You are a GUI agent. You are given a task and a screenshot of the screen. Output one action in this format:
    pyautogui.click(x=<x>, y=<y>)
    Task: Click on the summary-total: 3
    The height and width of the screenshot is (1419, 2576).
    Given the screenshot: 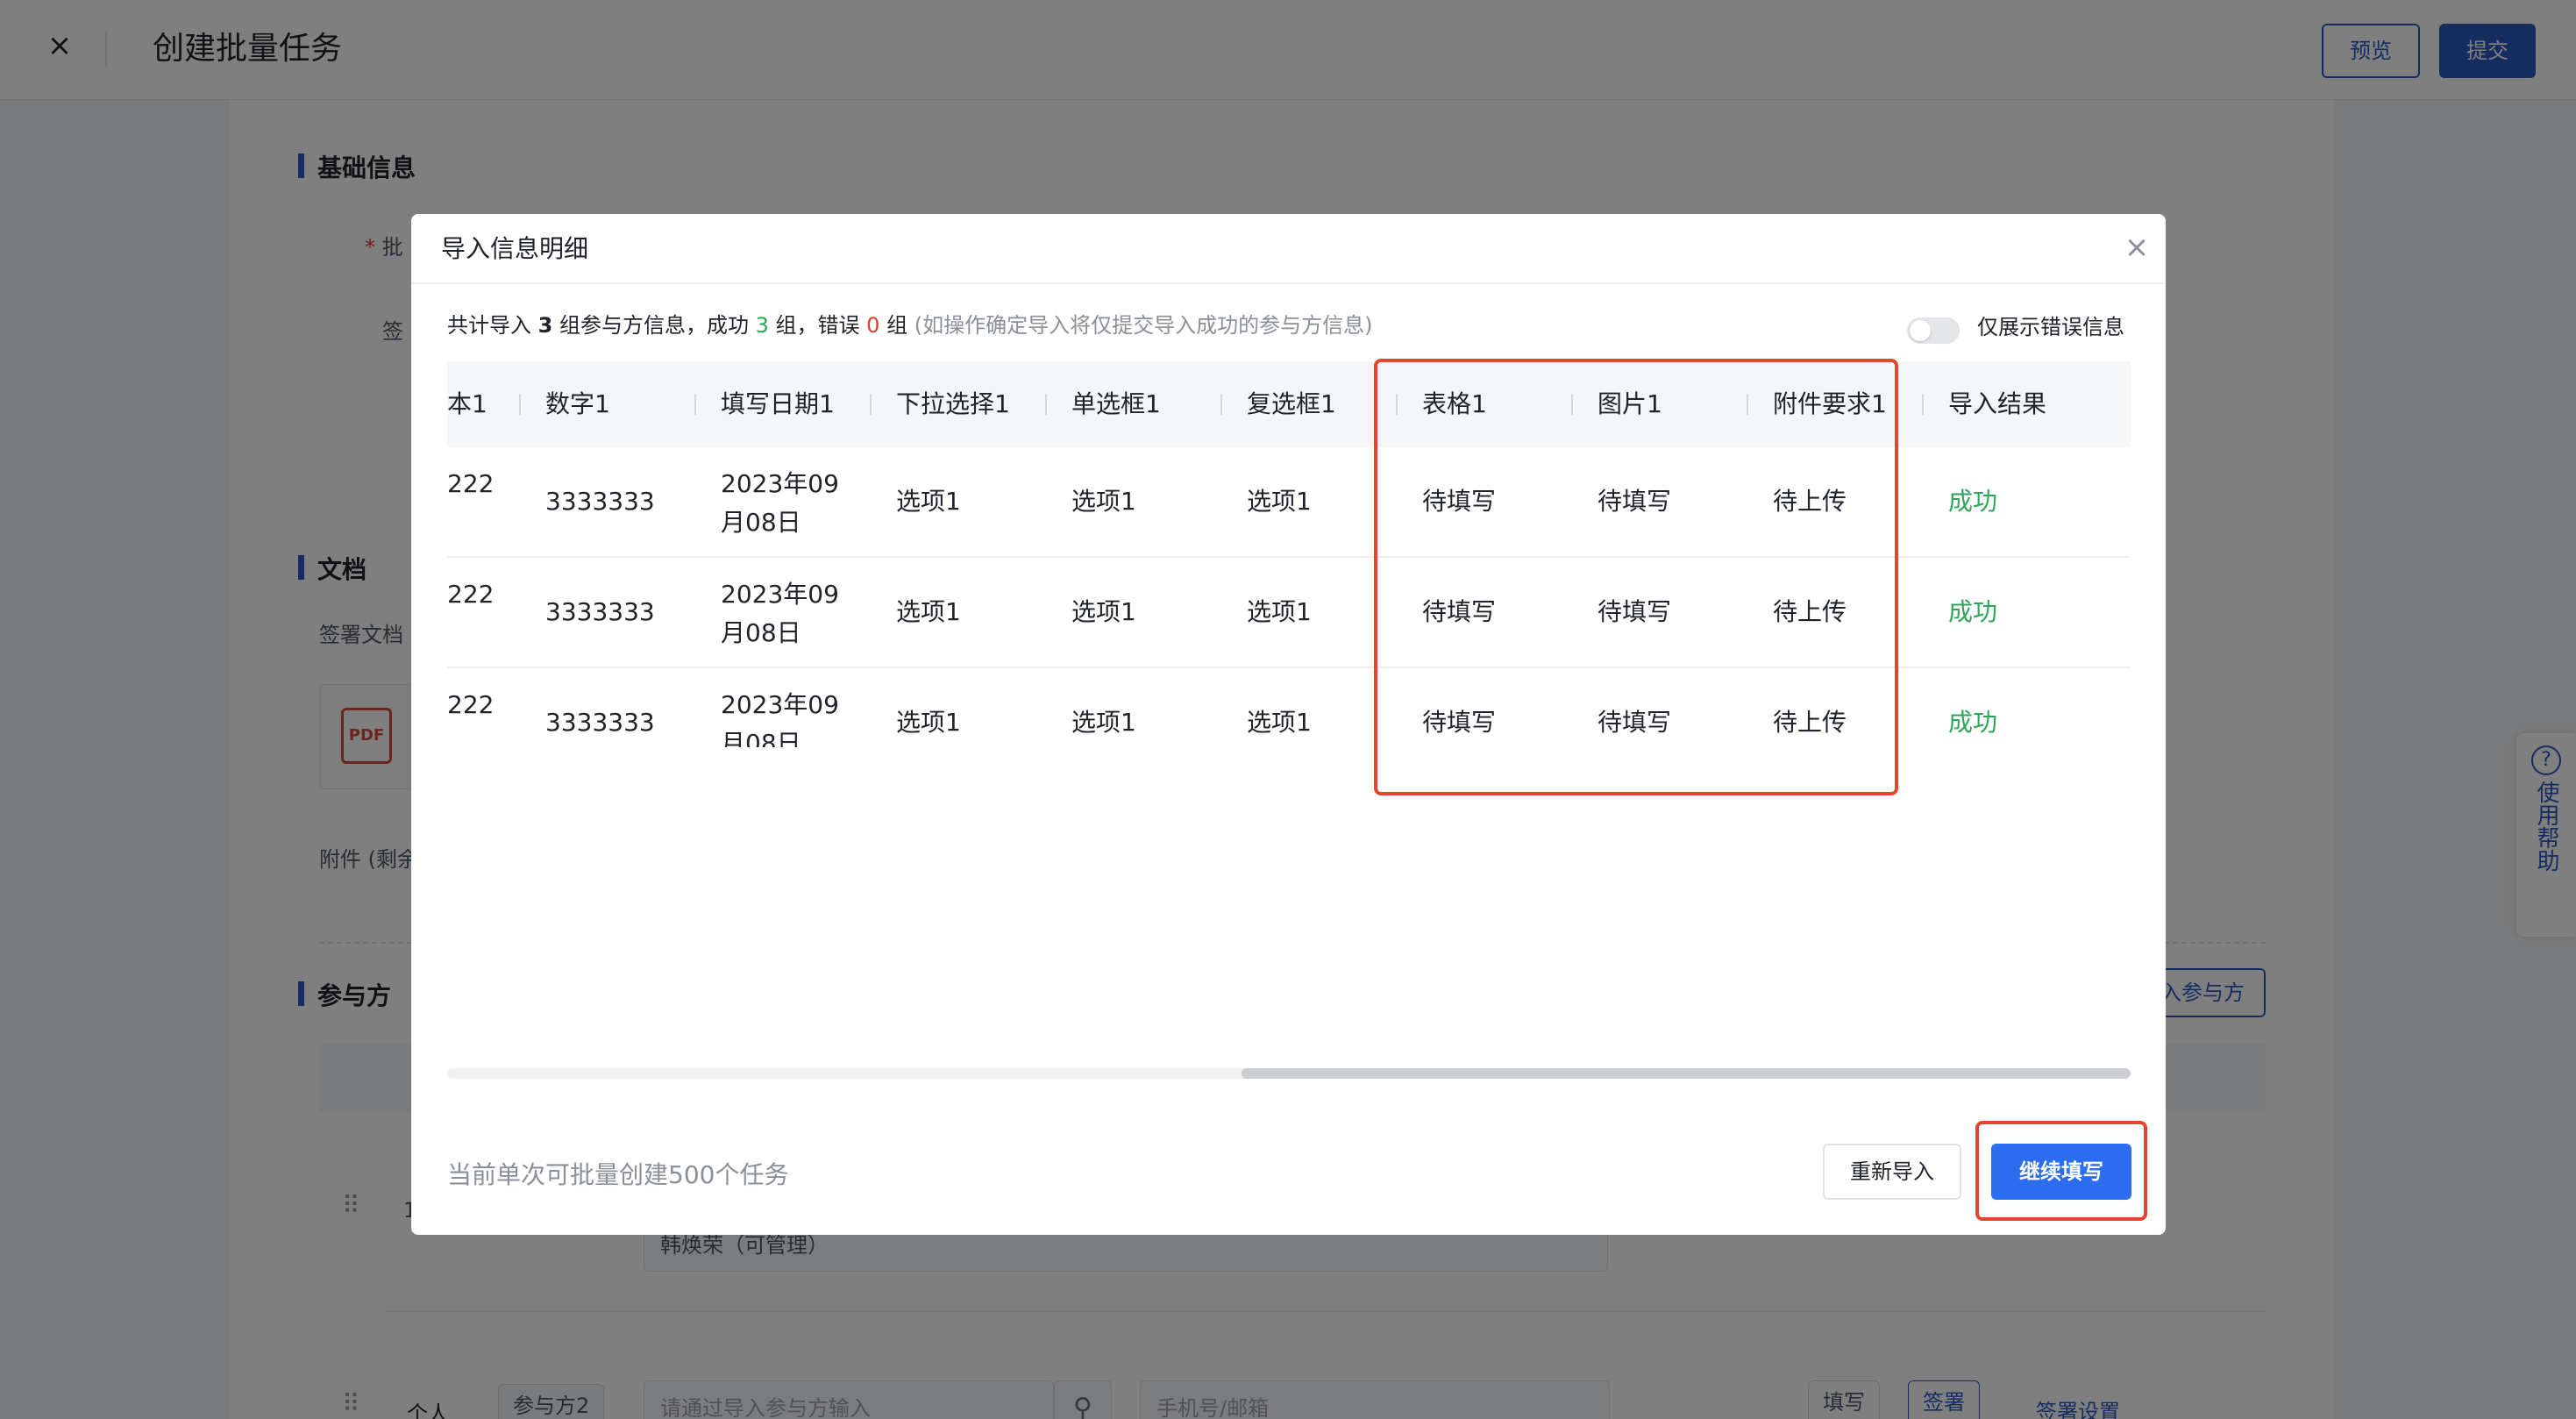 What is the action you would take?
    pyautogui.click(x=545, y=326)
    